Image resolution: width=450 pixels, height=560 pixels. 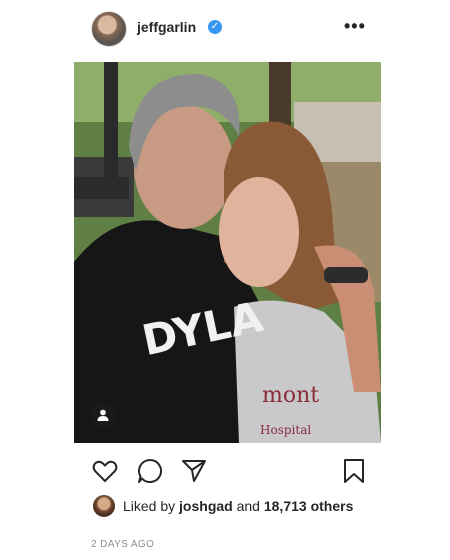 What do you see at coordinates (215, 27) in the screenshot?
I see `verified-badge-icon: ✓` at bounding box center [215, 27].